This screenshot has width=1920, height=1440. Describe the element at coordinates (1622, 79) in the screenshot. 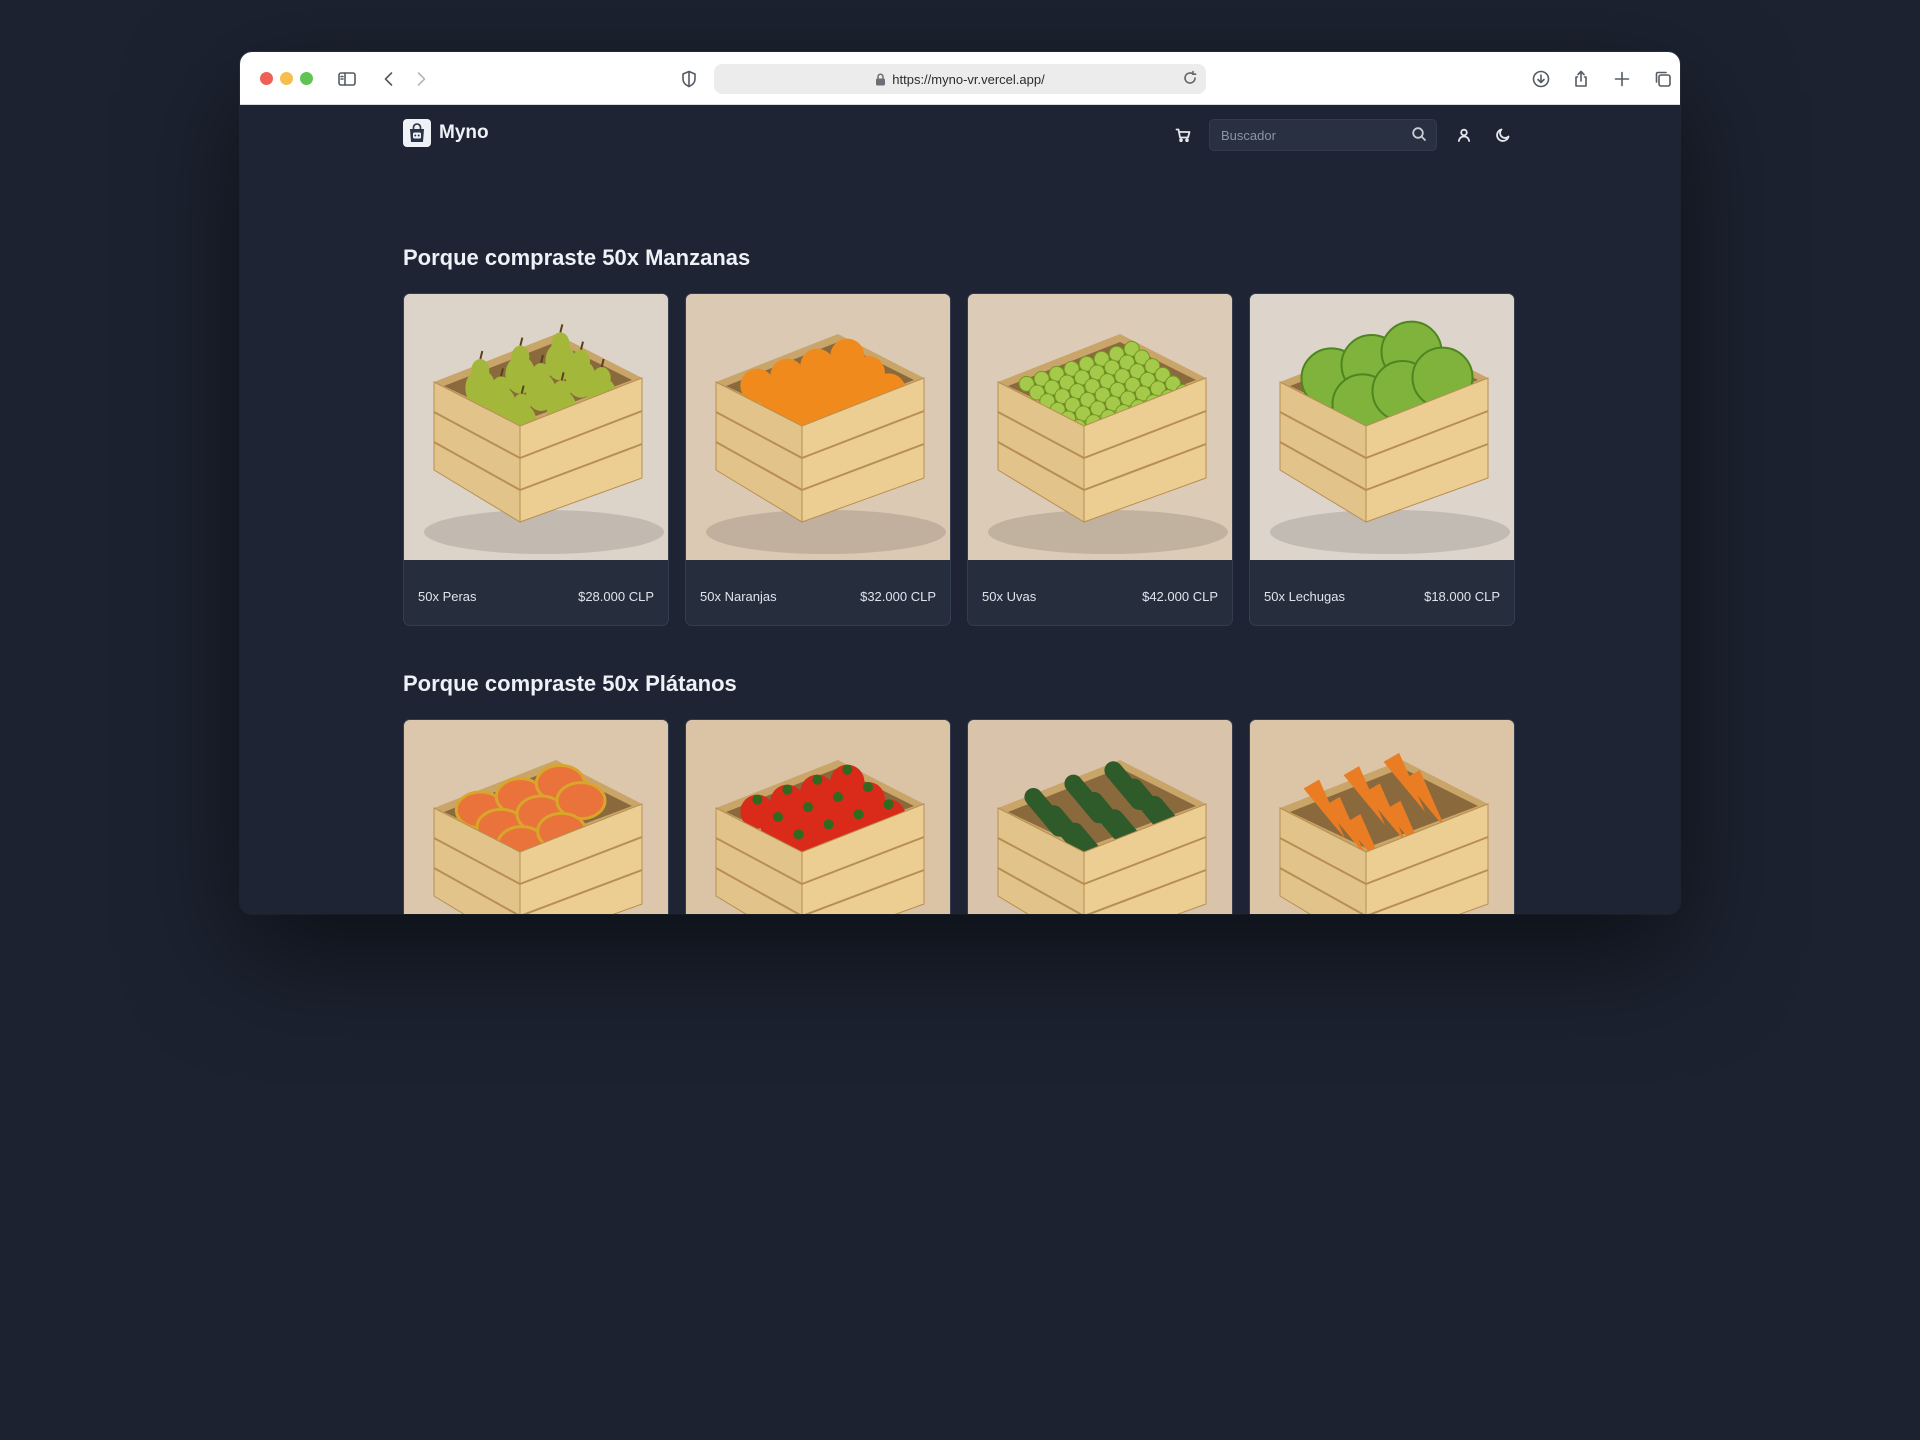

I see `new-tab-icon` at that location.